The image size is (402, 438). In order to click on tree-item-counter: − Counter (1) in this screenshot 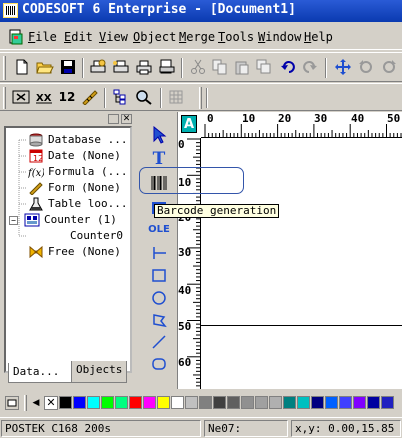, I will do `click(63, 220)`.